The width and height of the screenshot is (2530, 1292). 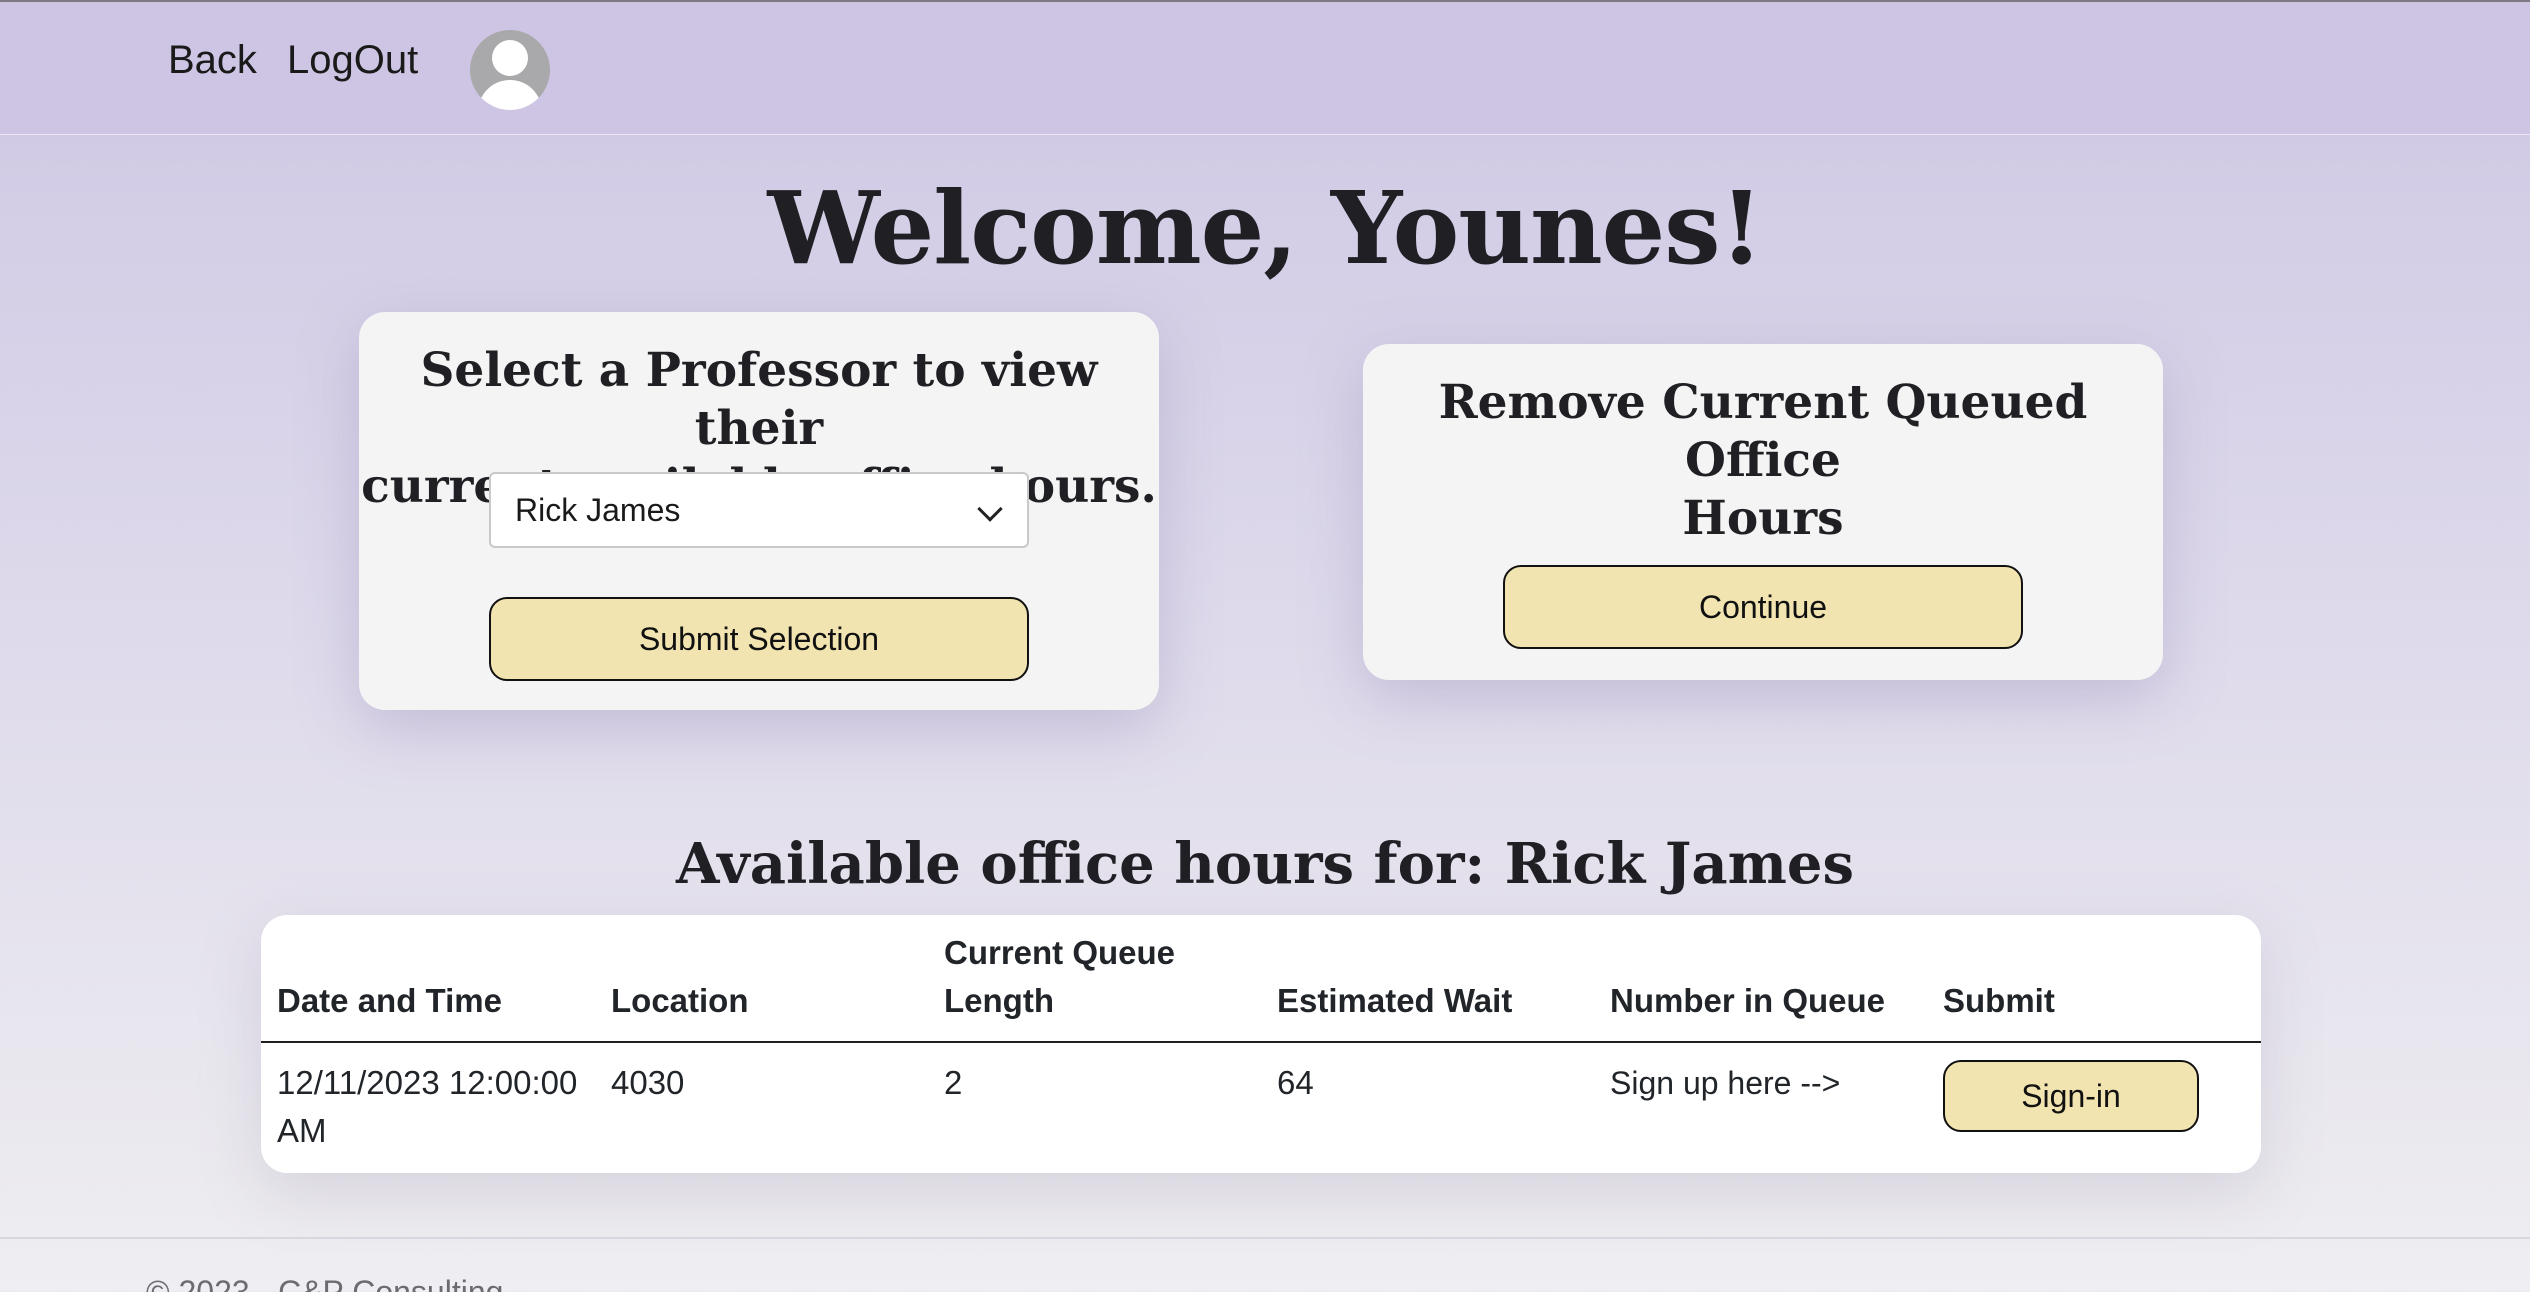 What do you see at coordinates (759, 639) in the screenshot?
I see `submit-selection-button: Submit Selection` at bounding box center [759, 639].